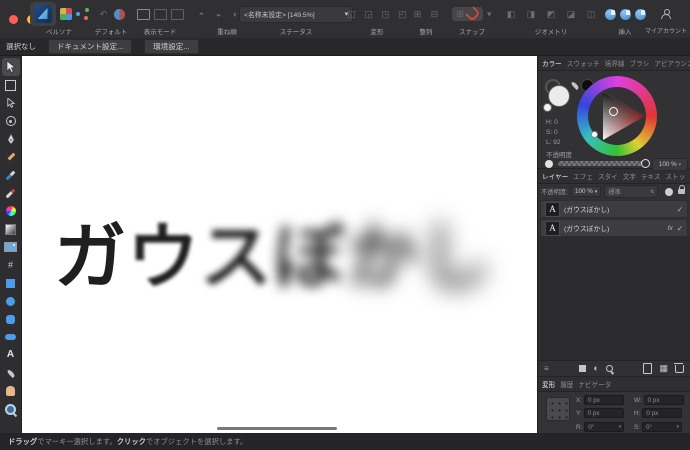 The height and width of the screenshot is (450, 690). Describe the element at coordinates (11, 229) in the screenshot. I see `transparency-tool` at that location.